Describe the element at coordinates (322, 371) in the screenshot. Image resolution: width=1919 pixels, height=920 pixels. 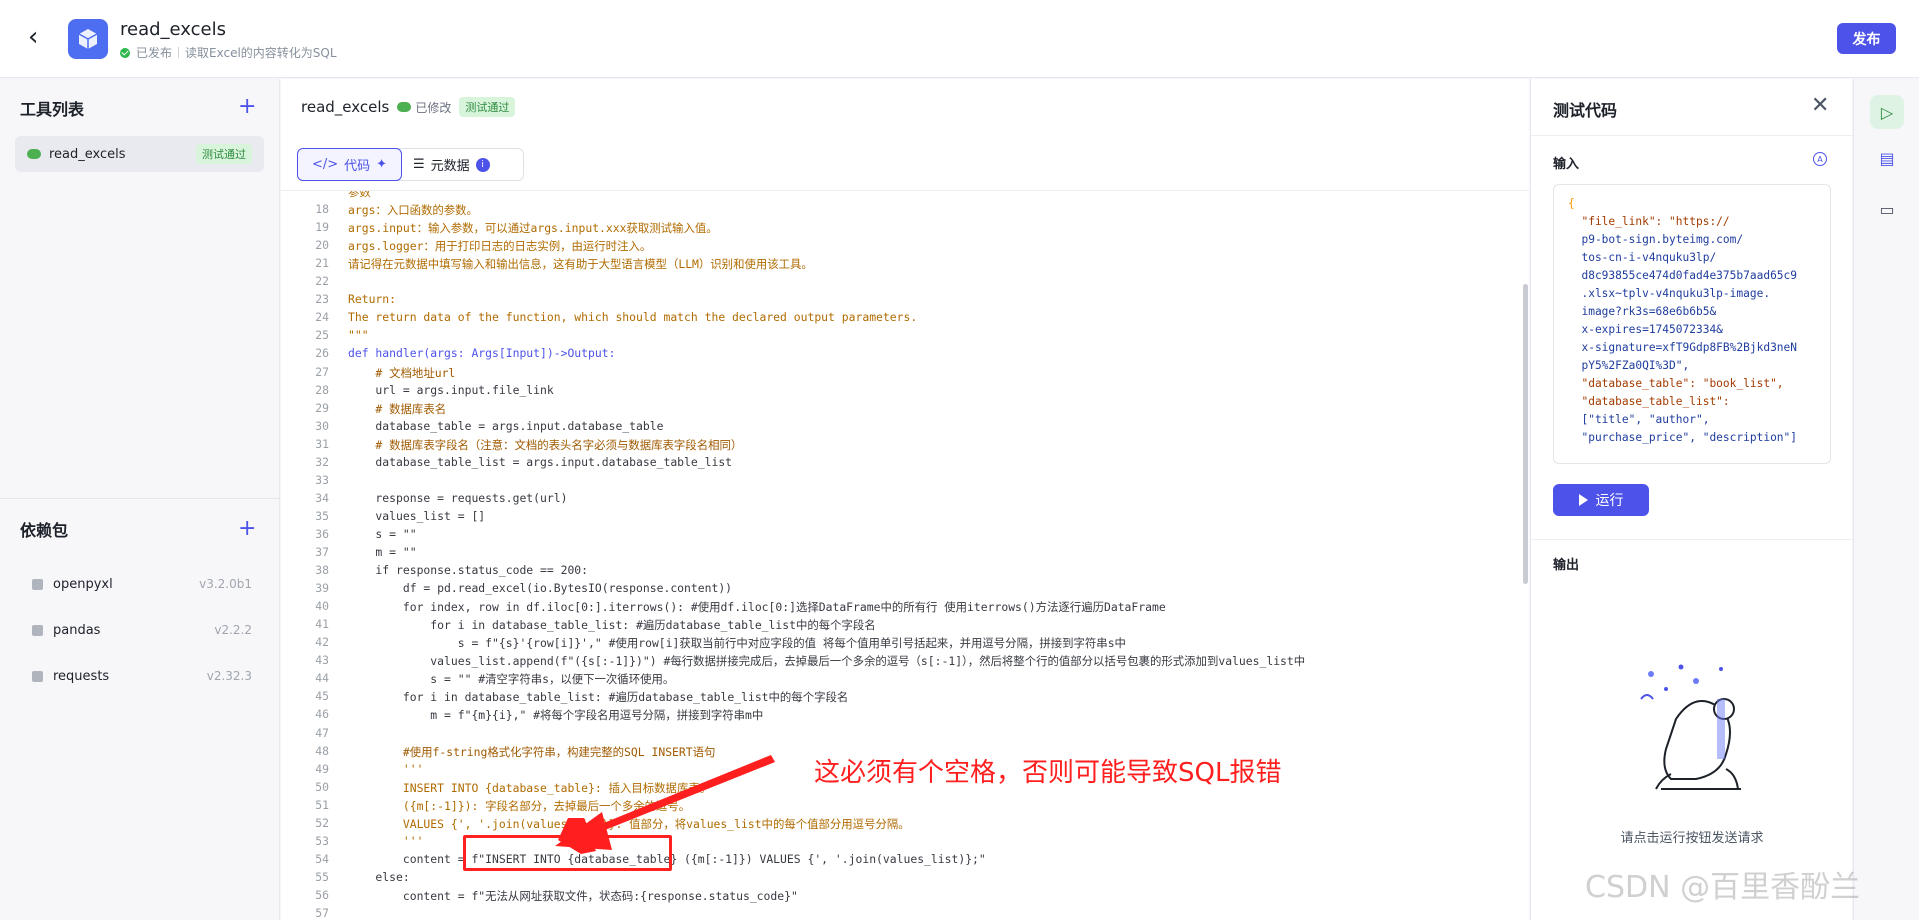
I see `line-number: 27` at that location.